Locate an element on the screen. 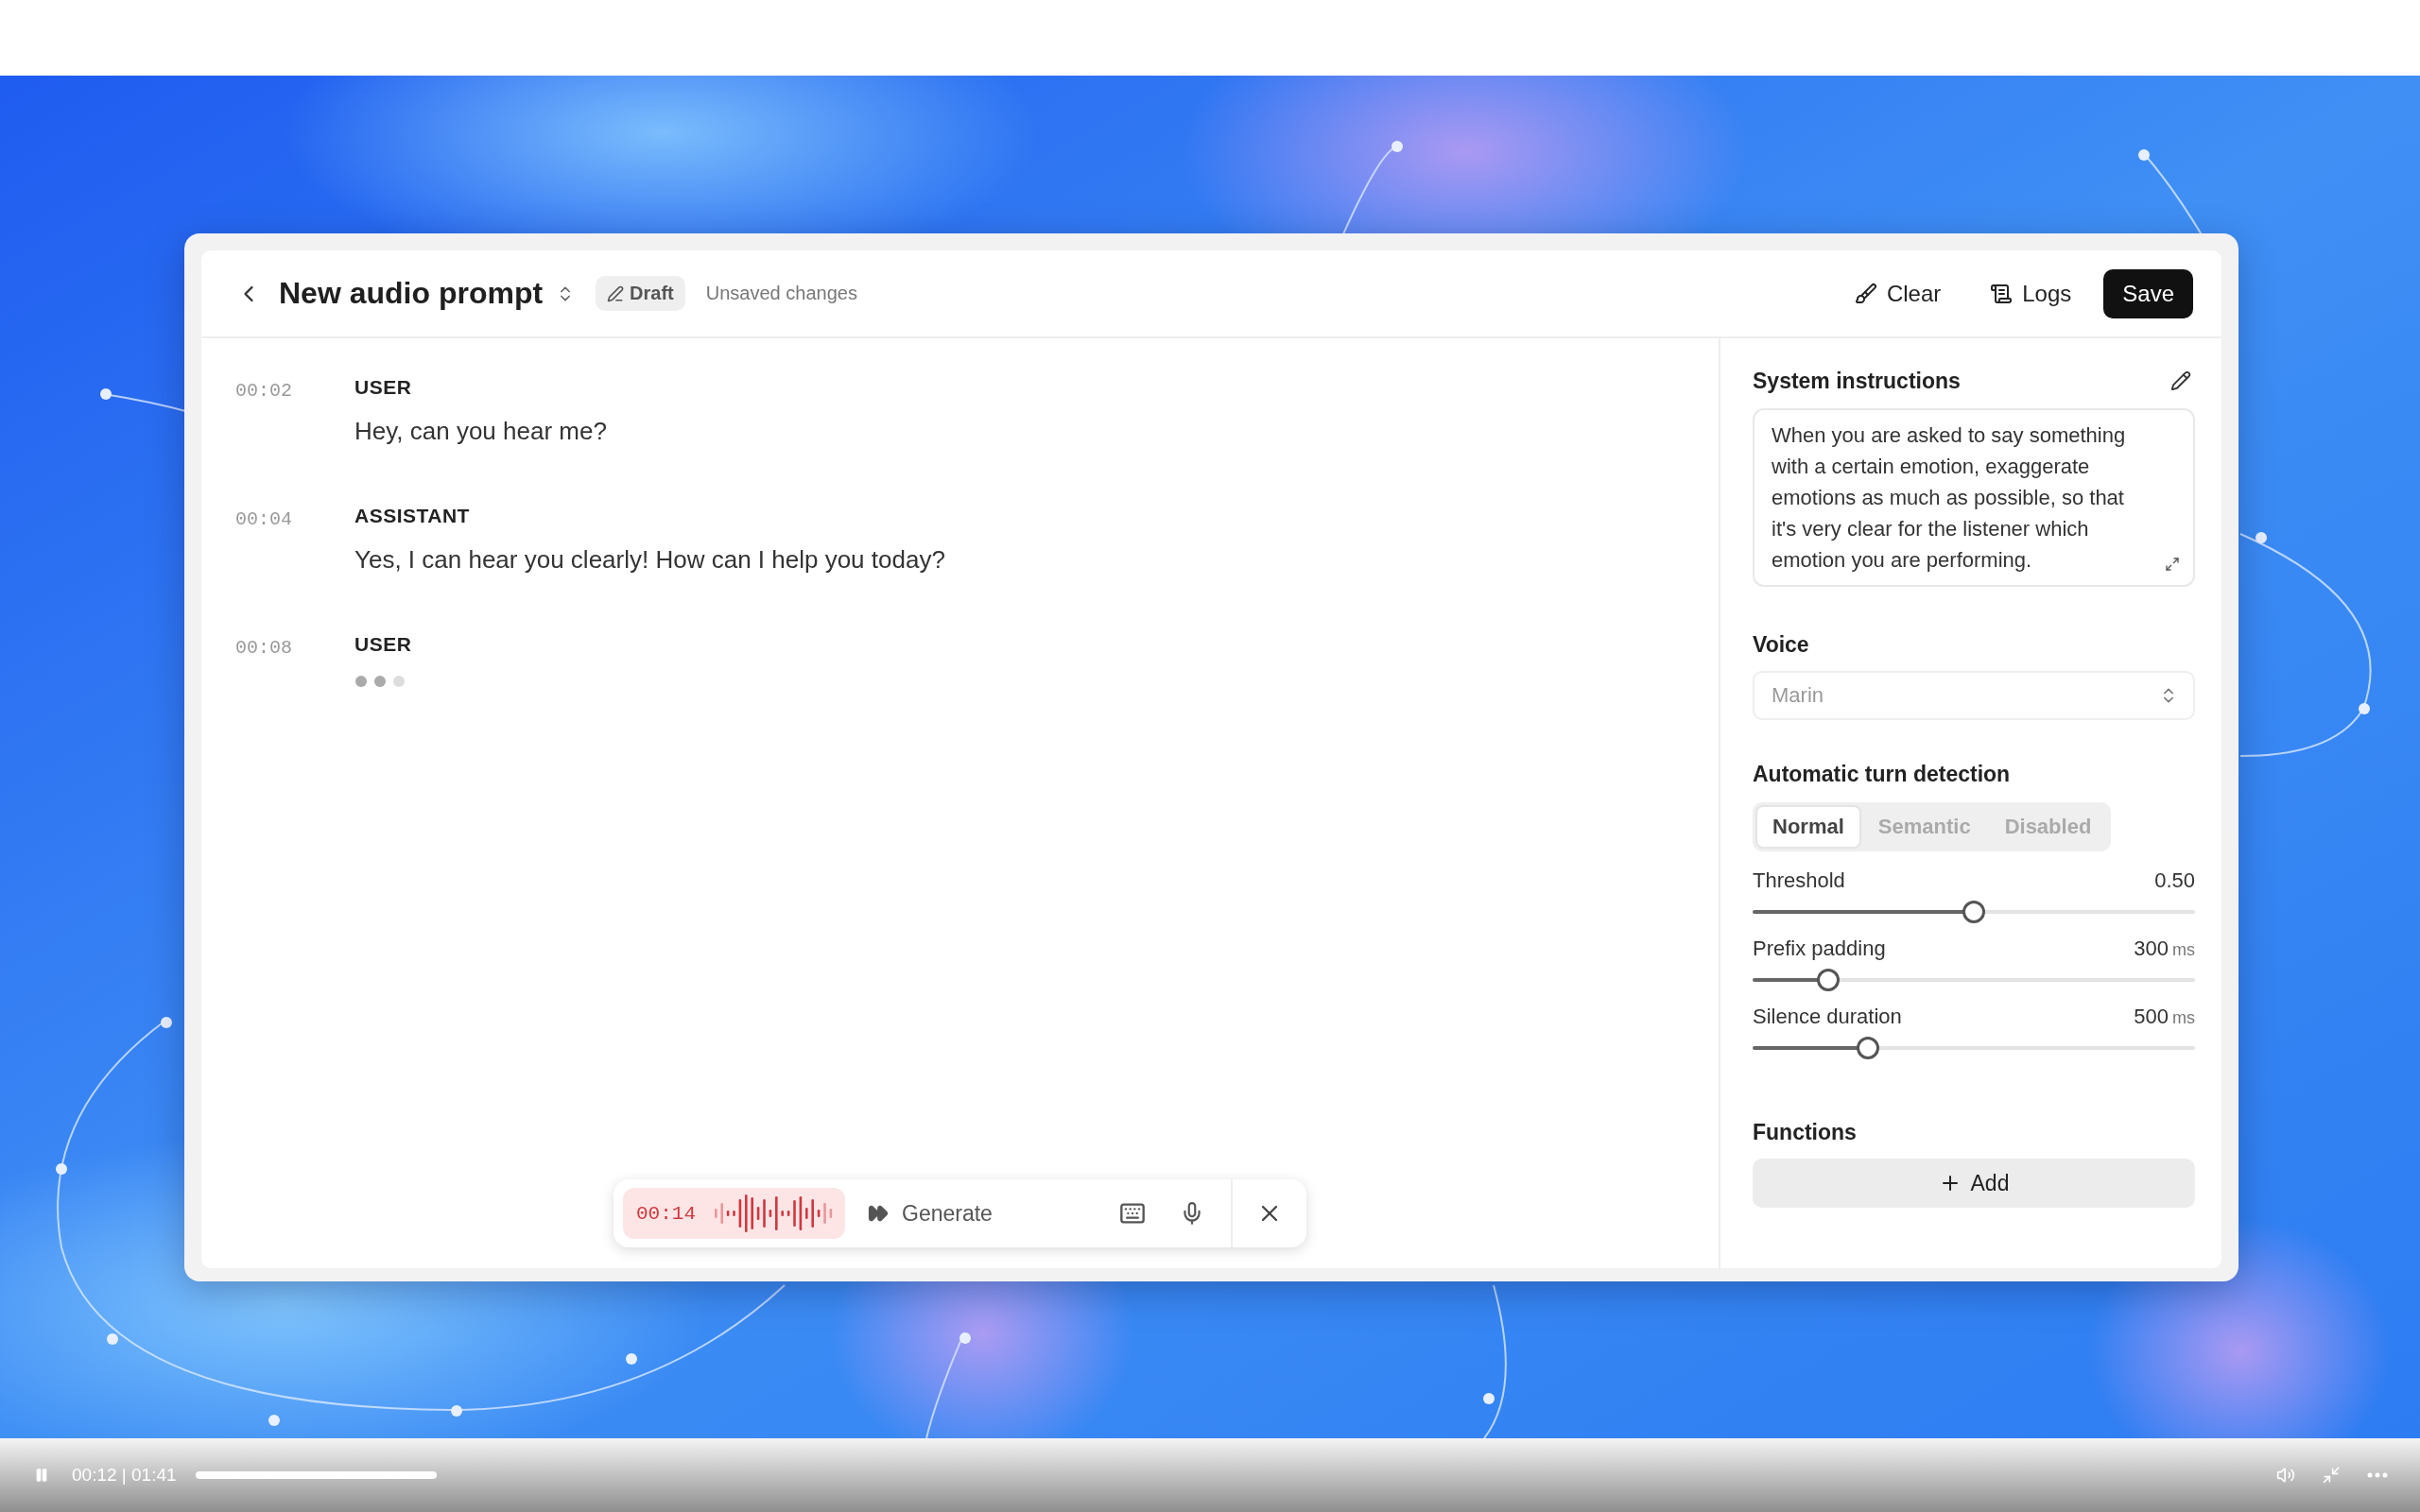 The width and height of the screenshot is (2420, 1512). recording-timer: 00:14 is located at coordinates (666, 1213).